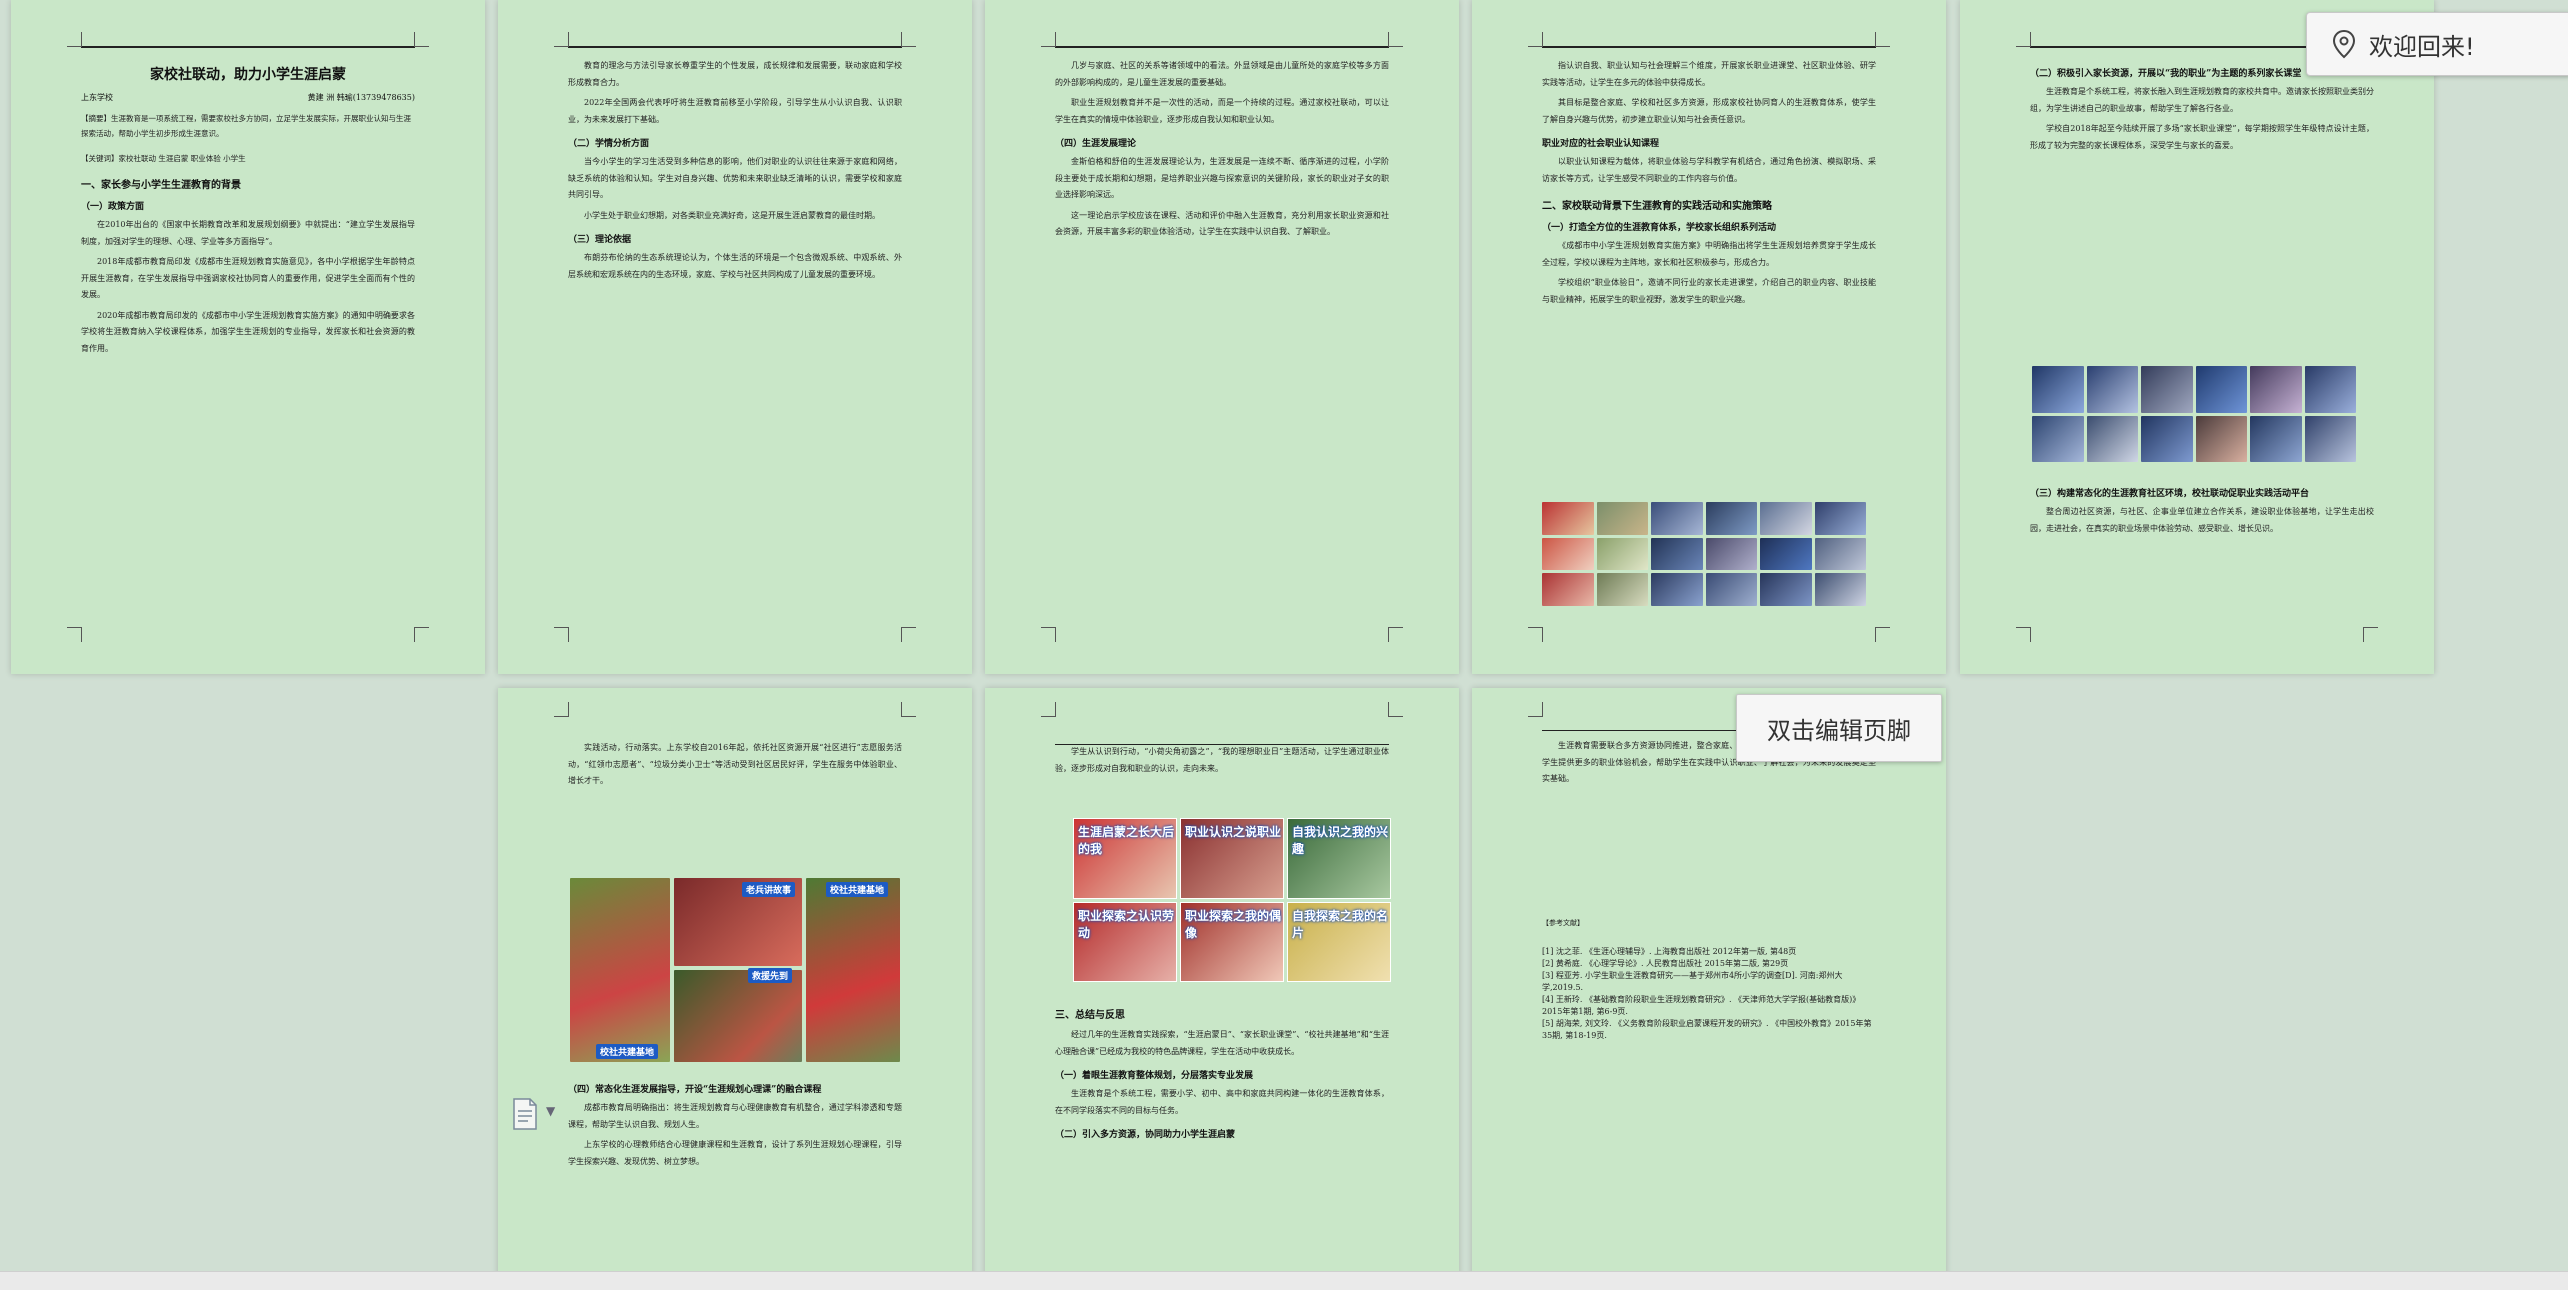 The image size is (2568, 1290). Describe the element at coordinates (361, 97) in the screenshot. I see `author-names: 黄建 洲 韩瑜(13739478635)` at that location.